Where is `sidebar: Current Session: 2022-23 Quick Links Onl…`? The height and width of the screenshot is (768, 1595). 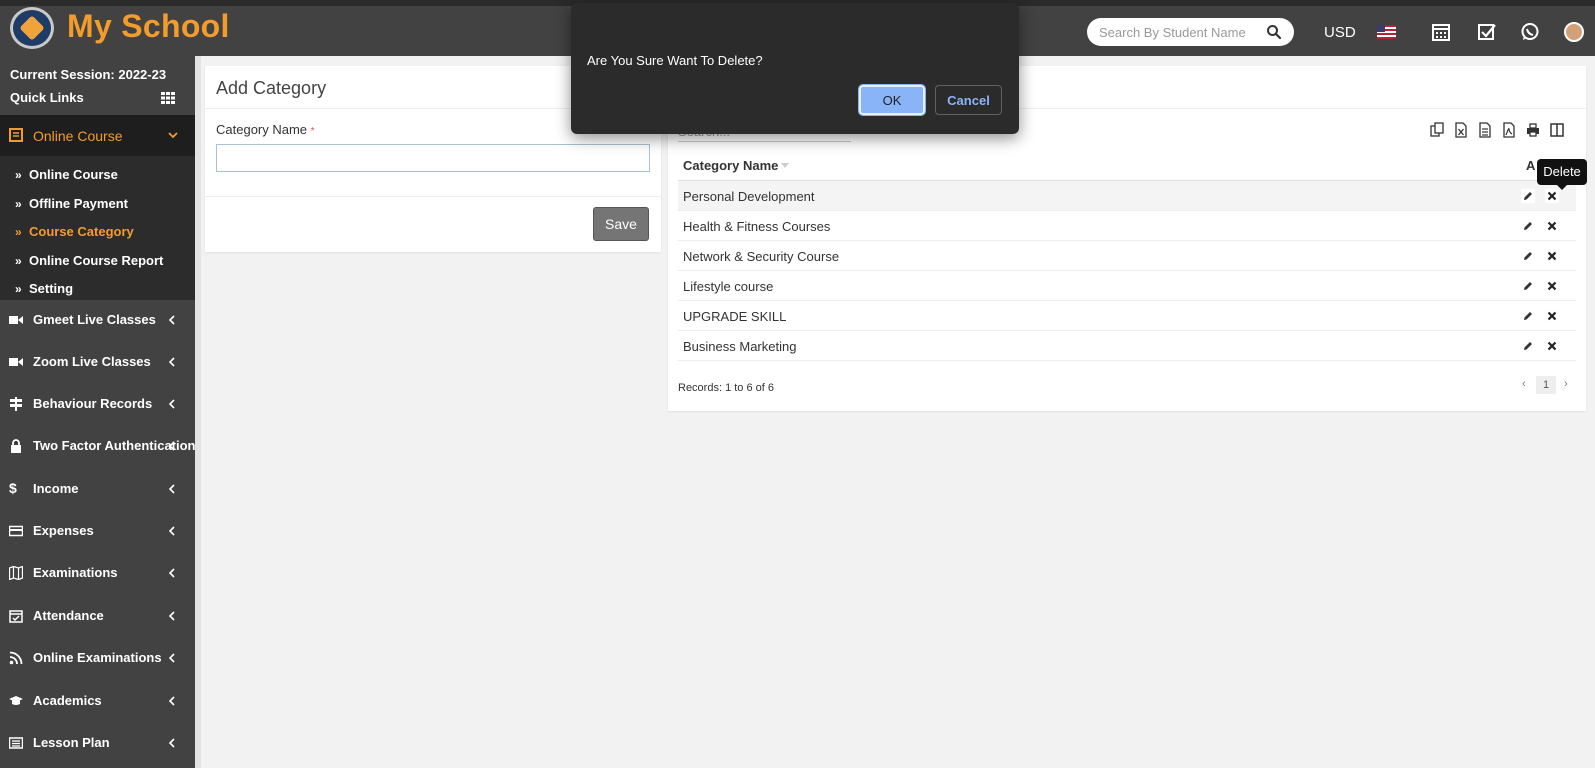 sidebar: Current Session: 2022-23 Quick Links Onl… is located at coordinates (98, 412).